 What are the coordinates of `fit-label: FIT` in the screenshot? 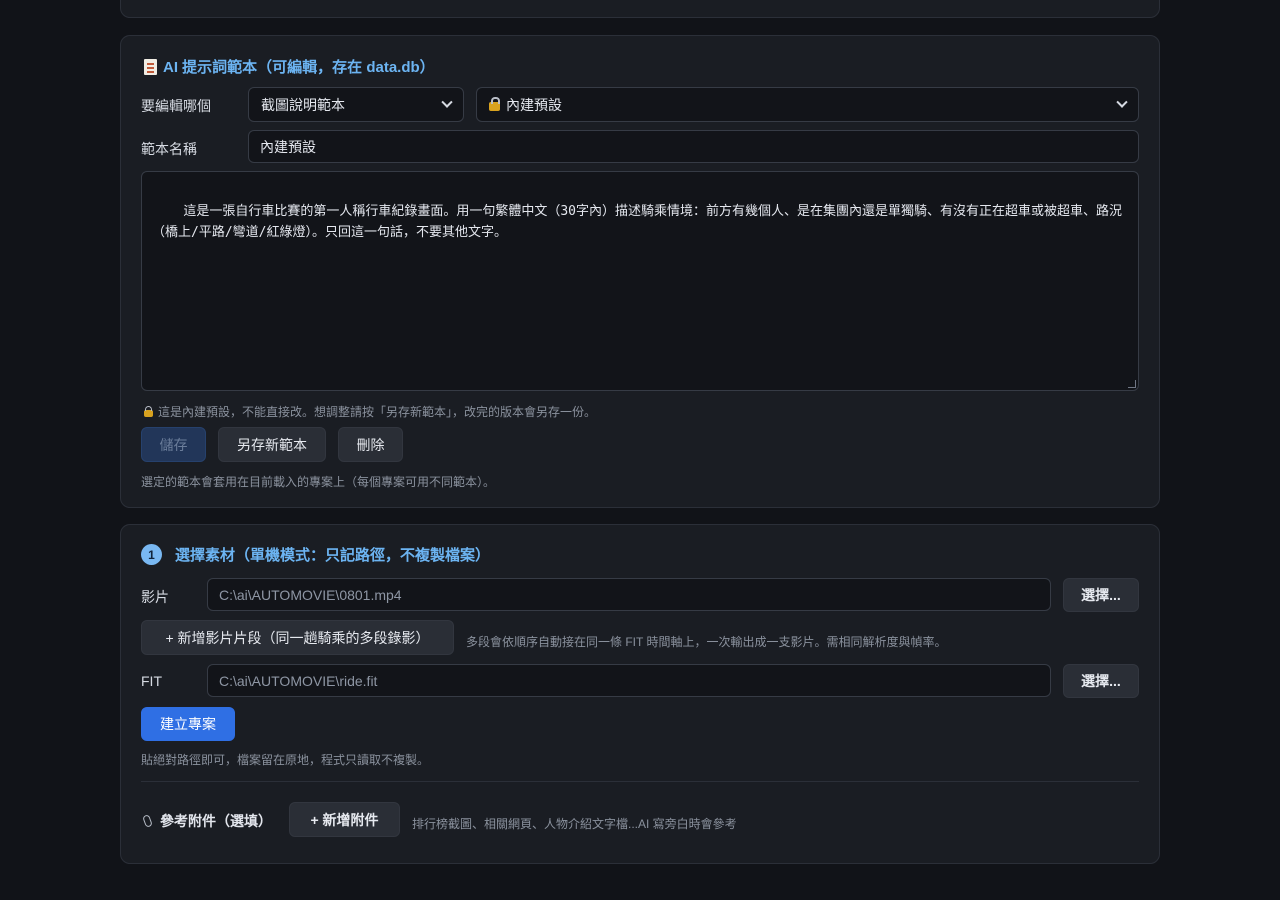 It's located at (151, 681).